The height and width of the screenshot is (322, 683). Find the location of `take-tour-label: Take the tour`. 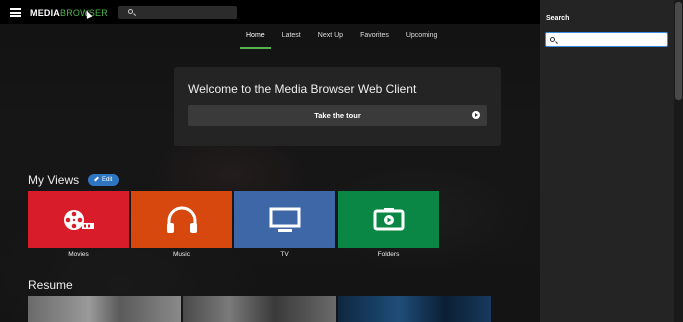

take-tour-label: Take the tour is located at coordinates (337, 115).